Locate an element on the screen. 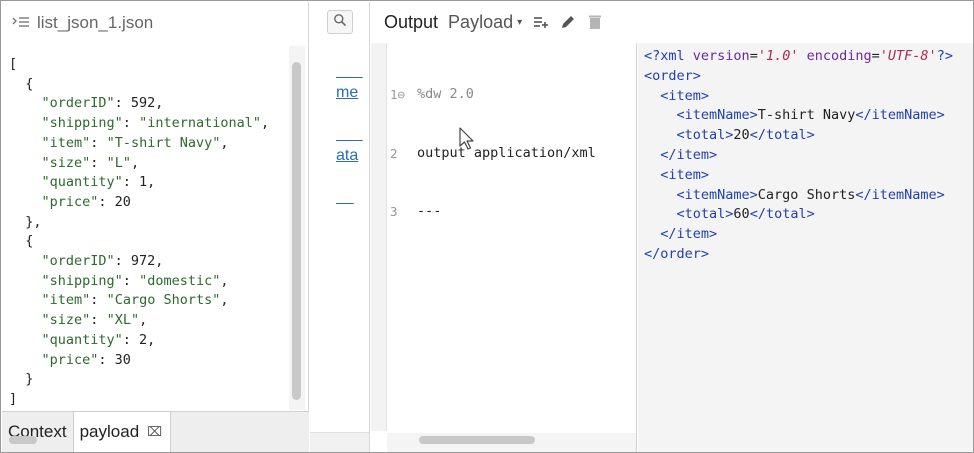  xml-code-line: </order> is located at coordinates (677, 253).